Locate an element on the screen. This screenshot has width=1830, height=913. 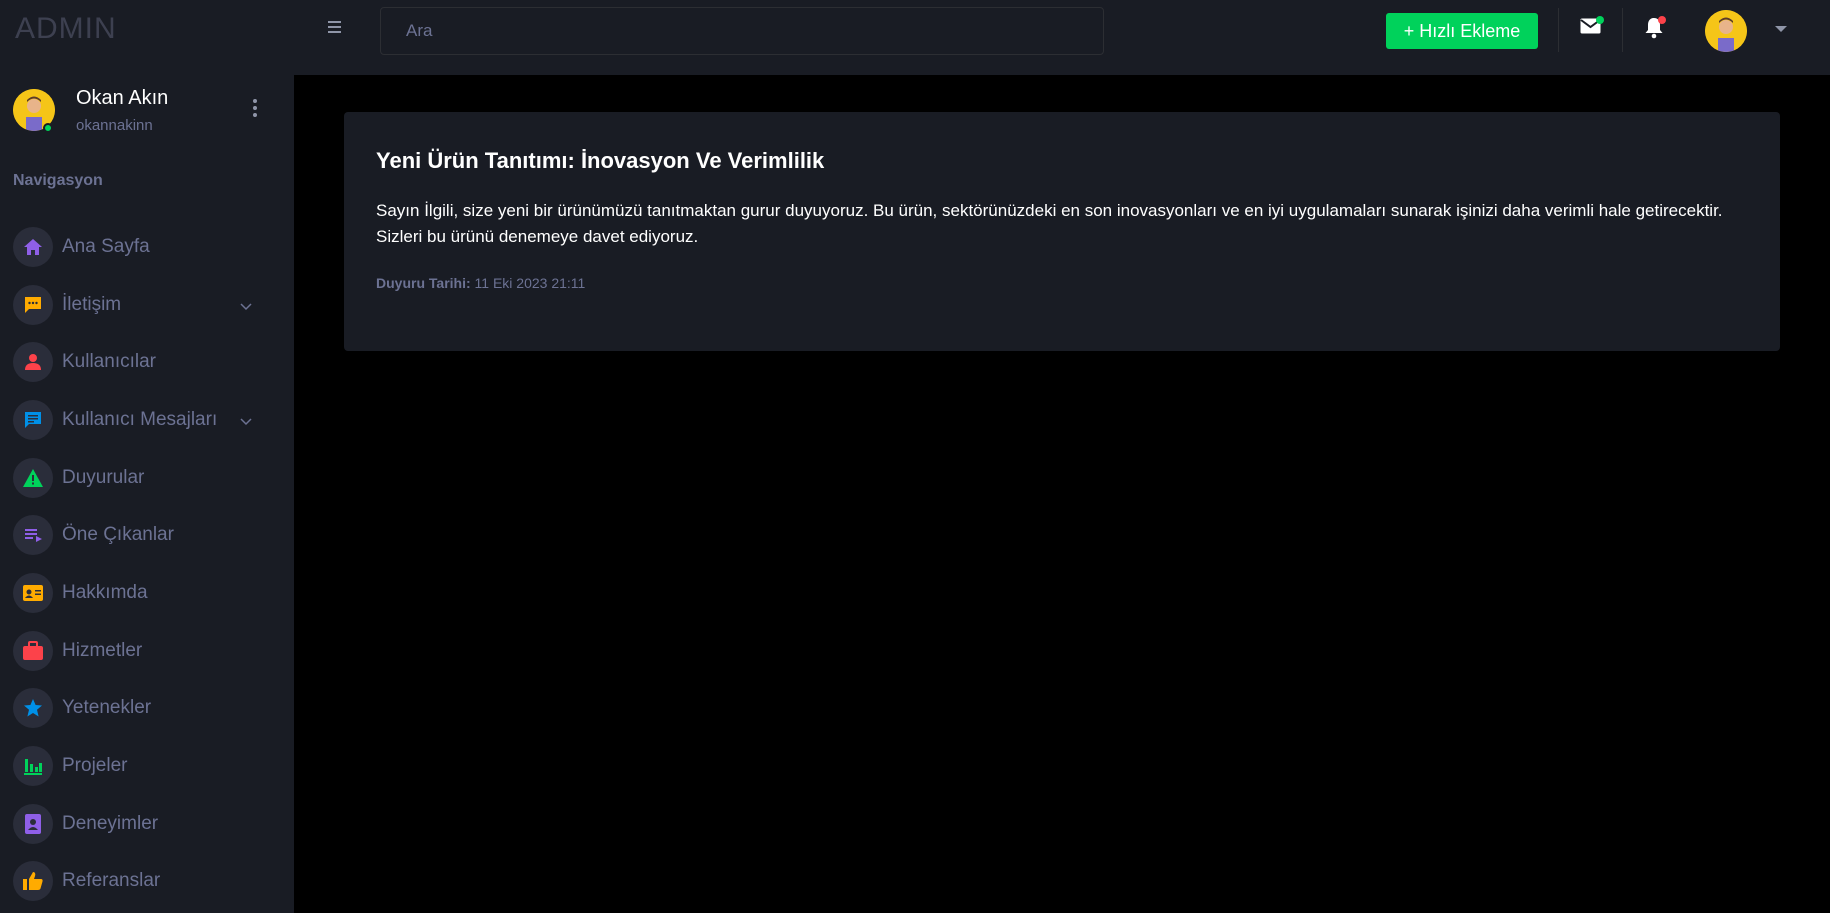
sidebar-item-kullanicilar: Kullanıcılar is located at coordinates (147, 362).